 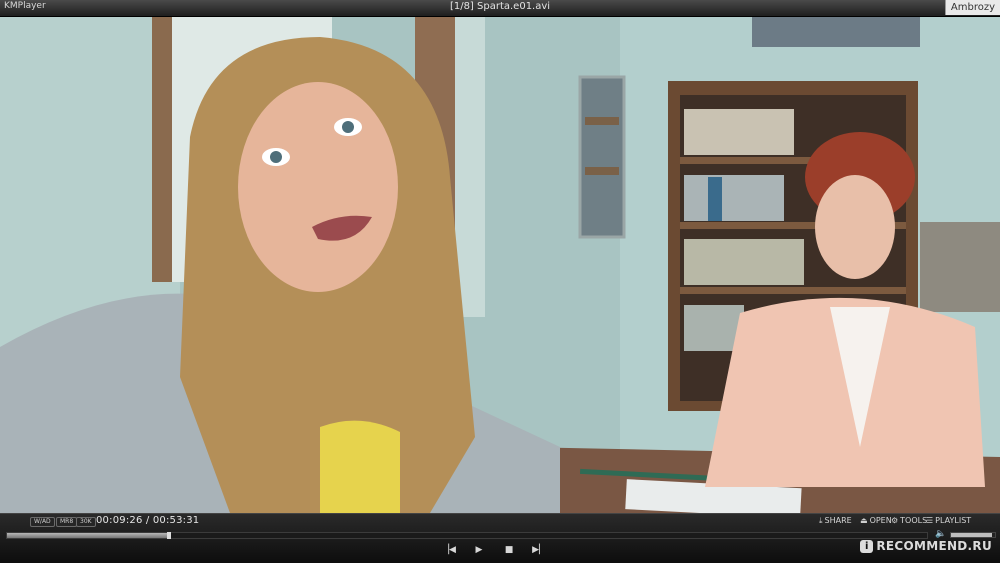 What do you see at coordinates (148, 520) in the screenshot?
I see `time-display: 00:09:26 / 00:53:31` at bounding box center [148, 520].